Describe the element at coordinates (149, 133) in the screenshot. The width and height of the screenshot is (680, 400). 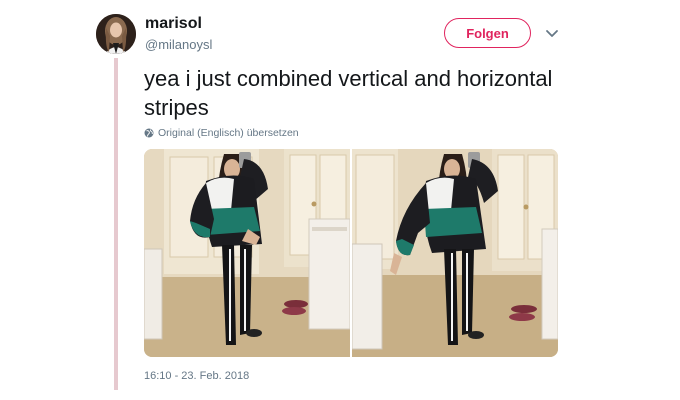
I see `globe-icon` at that location.